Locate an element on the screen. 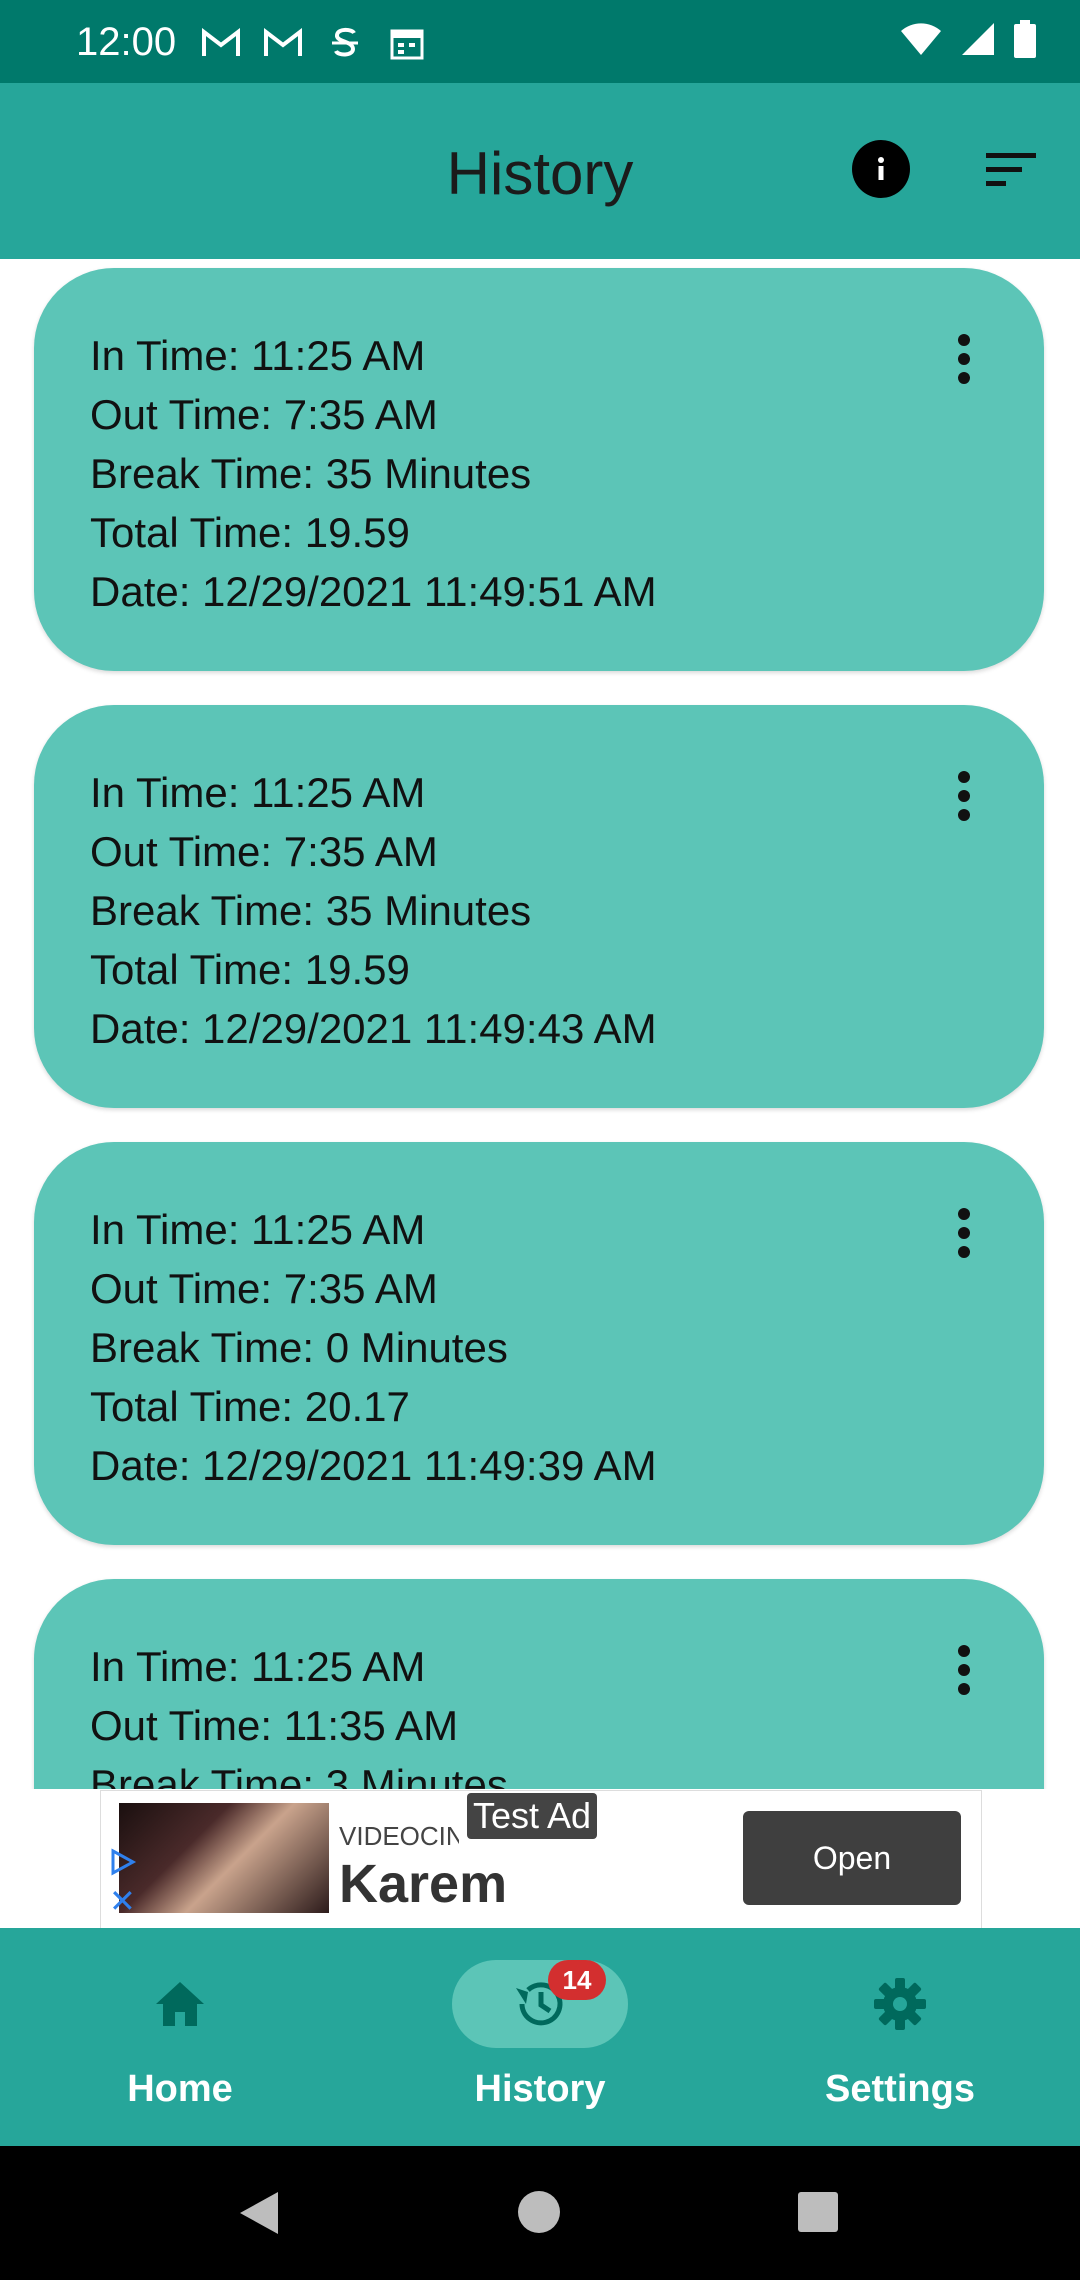 The height and width of the screenshot is (2280, 1080). nav-history-label: History is located at coordinates (540, 2089).